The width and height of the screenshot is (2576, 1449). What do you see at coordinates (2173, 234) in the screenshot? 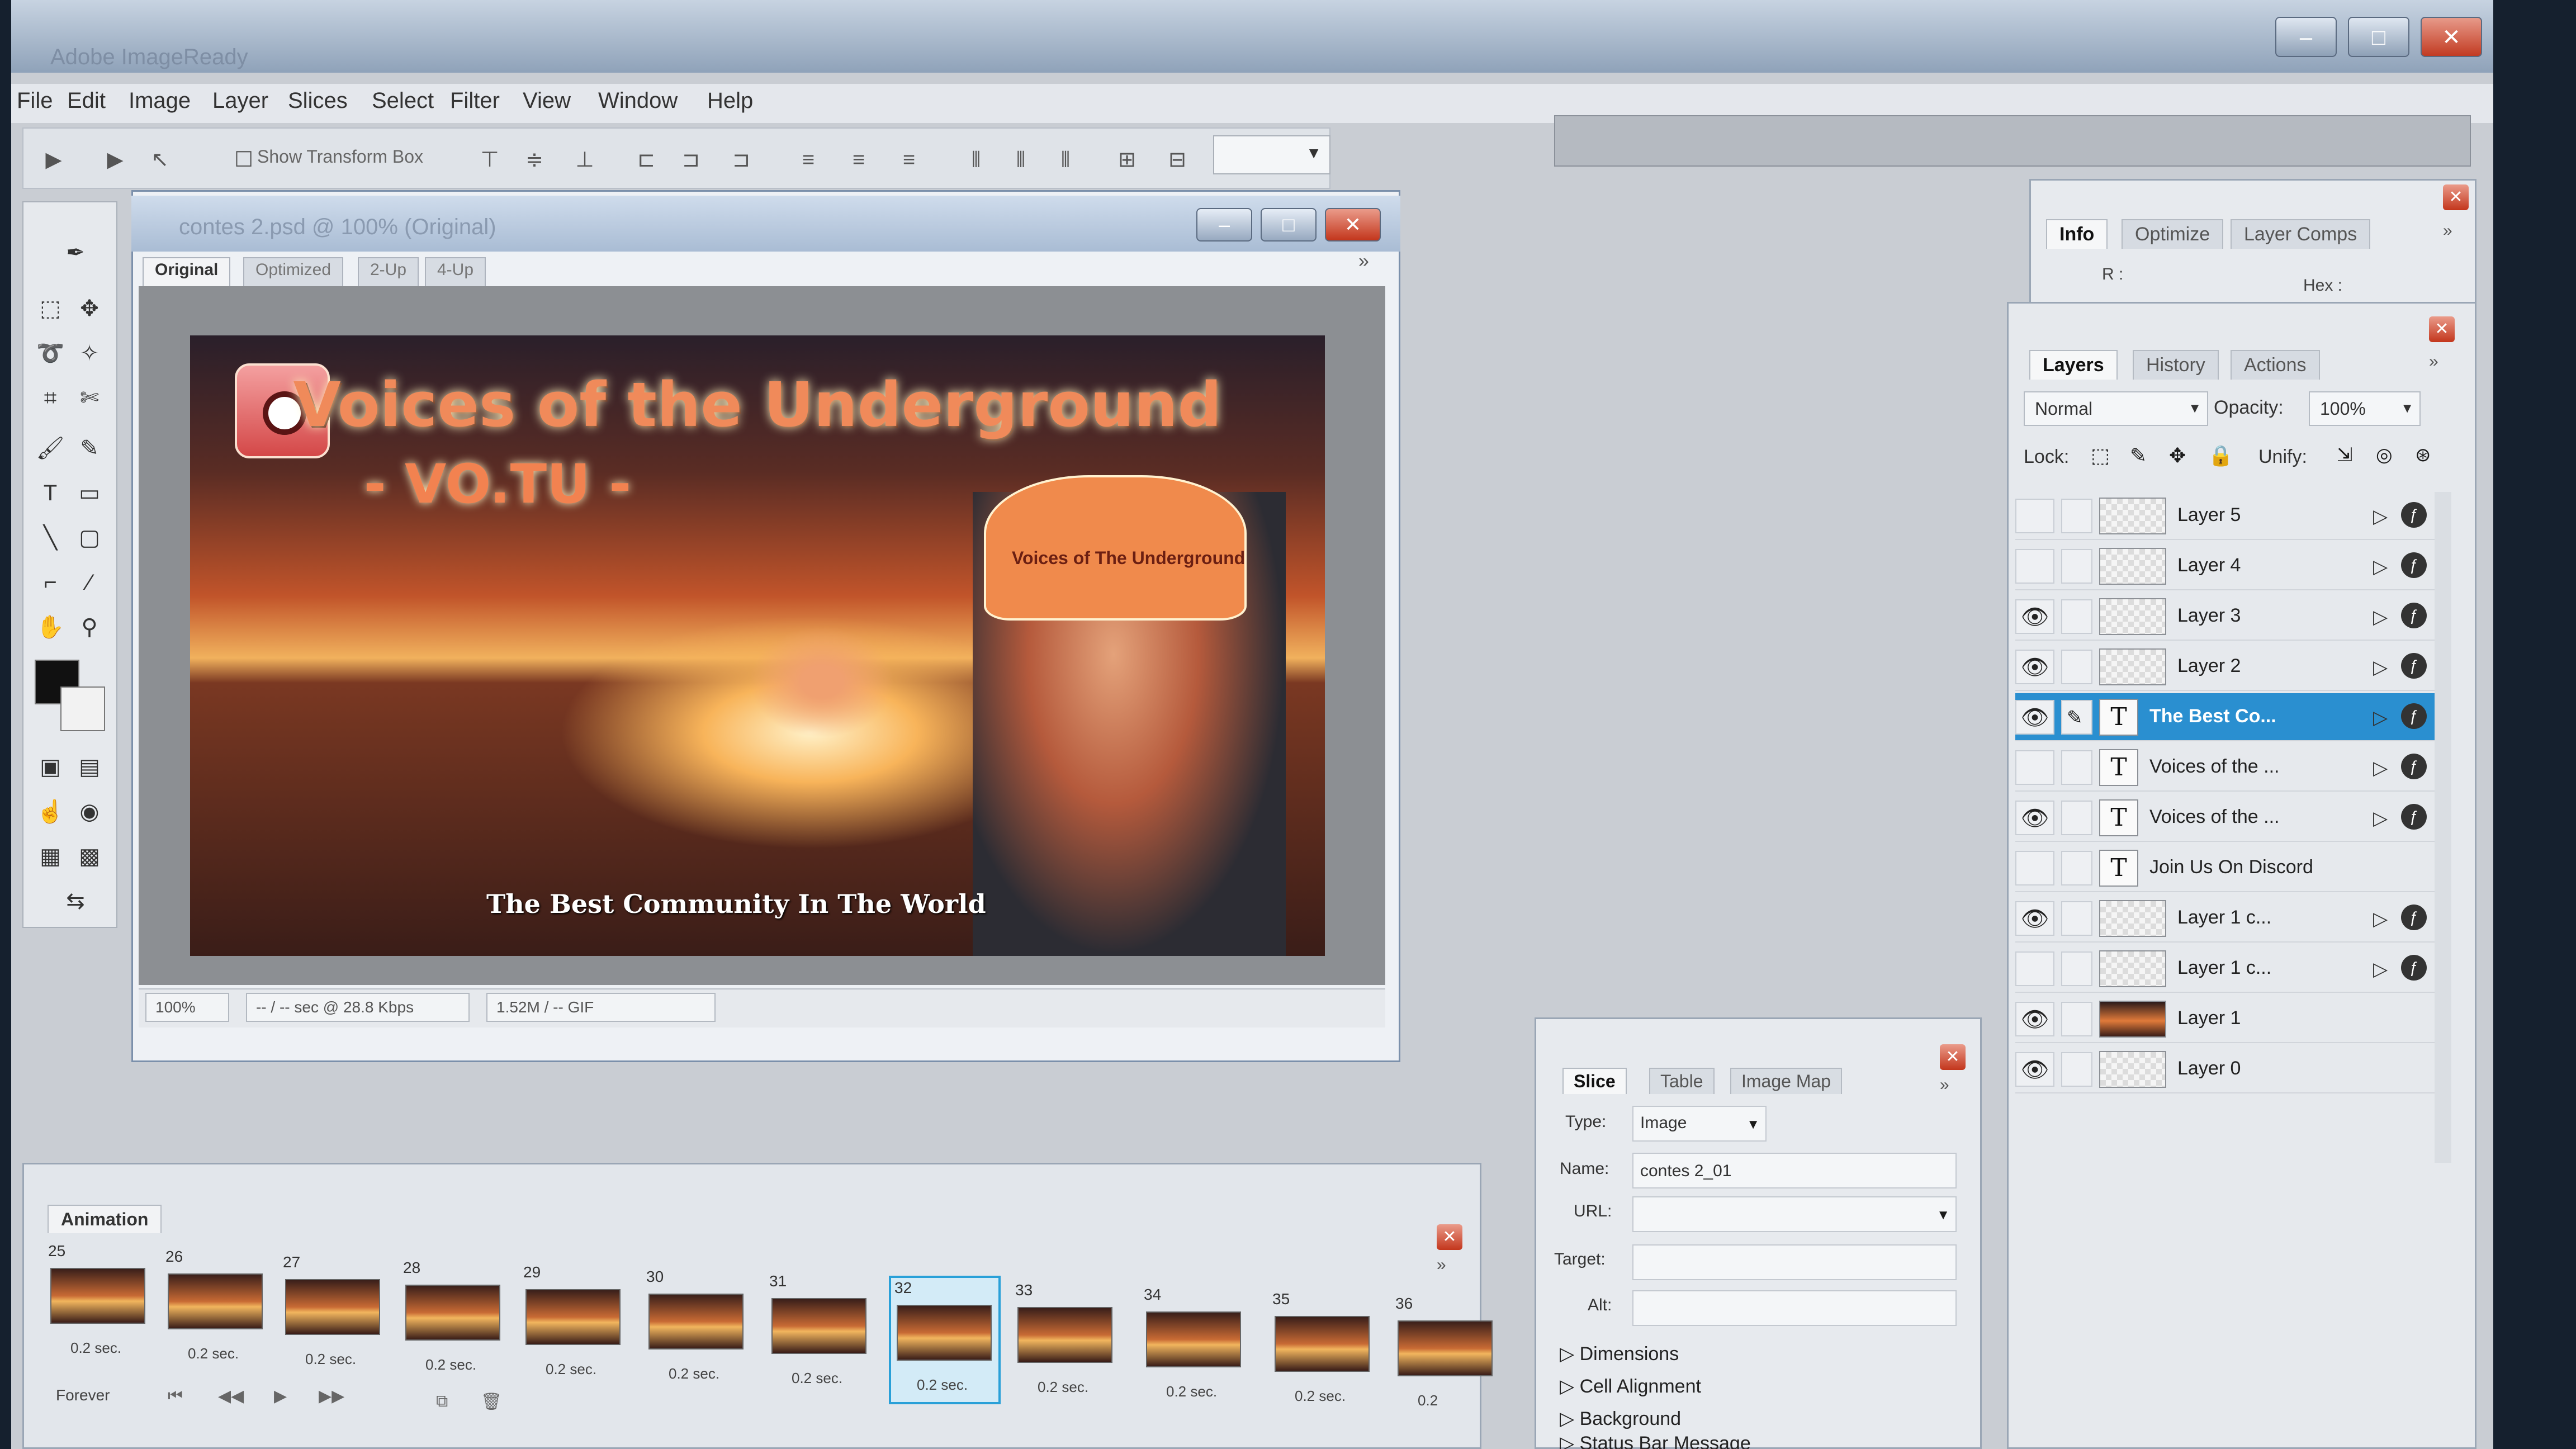
I see `tab-optimize: Optimize` at bounding box center [2173, 234].